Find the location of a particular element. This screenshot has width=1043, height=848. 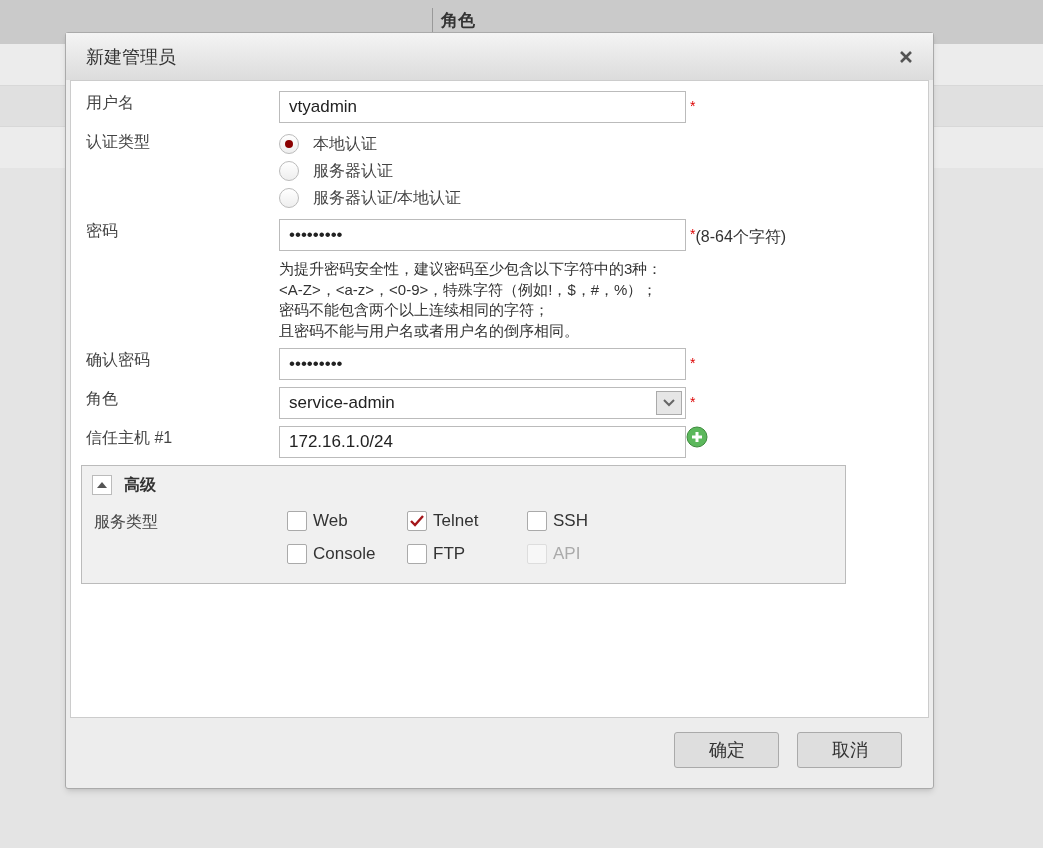

radio-label: 本地认证 is located at coordinates (345, 143).